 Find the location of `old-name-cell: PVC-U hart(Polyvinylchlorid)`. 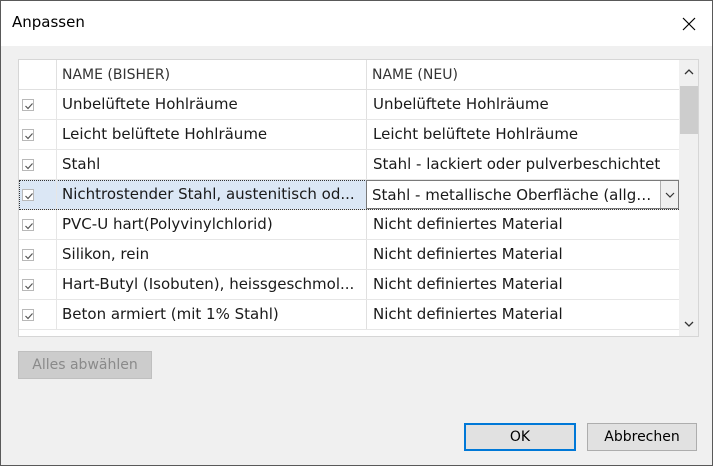

old-name-cell: PVC-U hart(Polyvinylchlorid) is located at coordinates (167, 224).